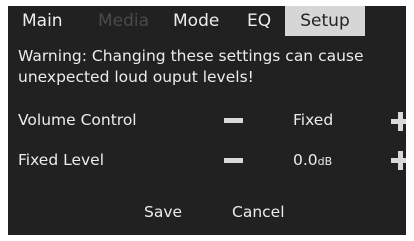  Describe the element at coordinates (77, 120) in the screenshot. I see `volume-control-label: Volume Control` at that location.